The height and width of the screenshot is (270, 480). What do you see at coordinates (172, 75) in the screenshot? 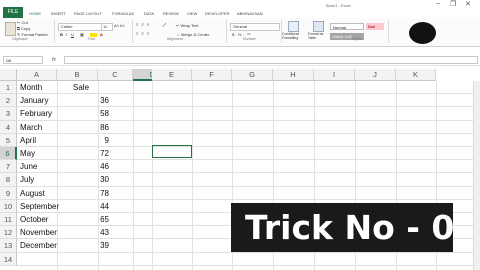
I see `column-header-e: E` at bounding box center [172, 75].